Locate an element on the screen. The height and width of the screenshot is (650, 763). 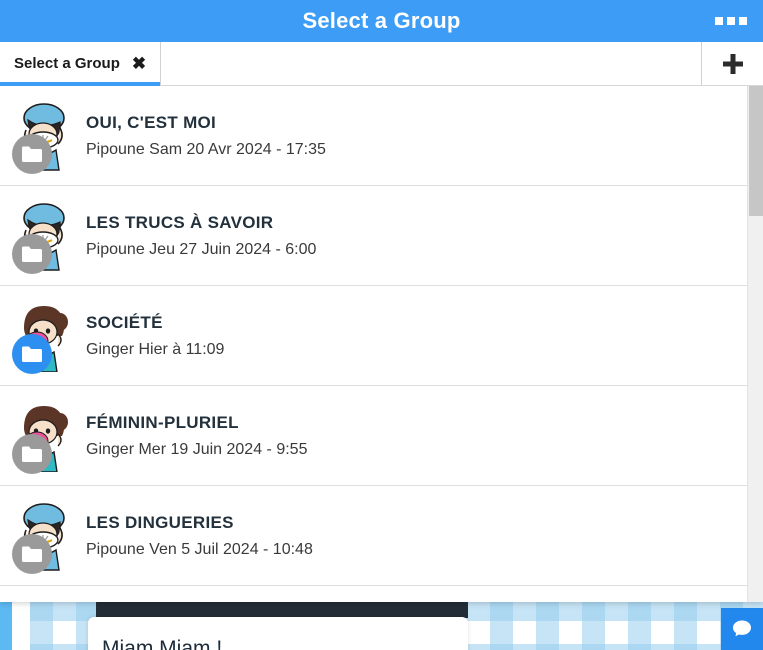
group-meta: Pipoune Jeu 27 Juin 2024 - 6:00 is located at coordinates (201, 249).